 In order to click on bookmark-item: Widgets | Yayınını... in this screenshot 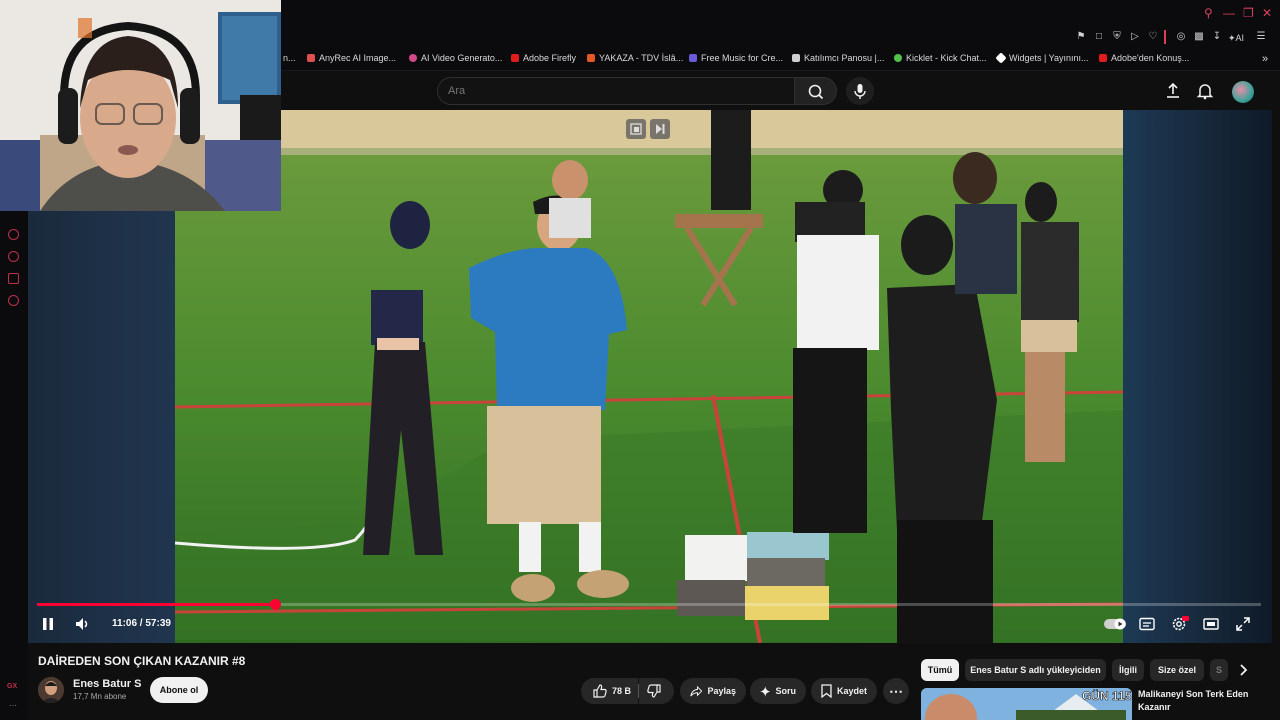, I will do `click(1042, 58)`.